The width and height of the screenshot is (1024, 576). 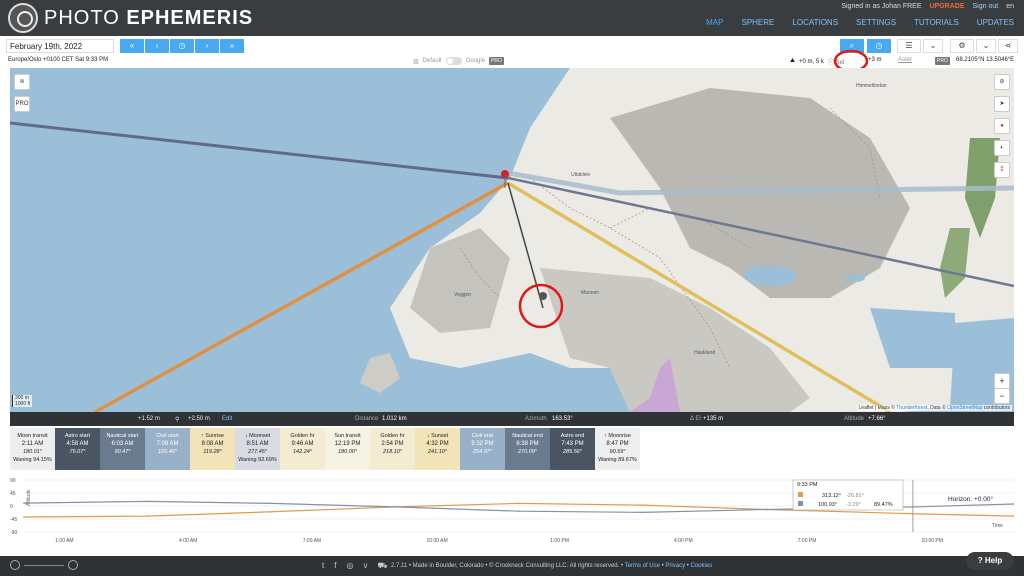 I want to click on zoom-out-button: −, so click(x=1002, y=396).